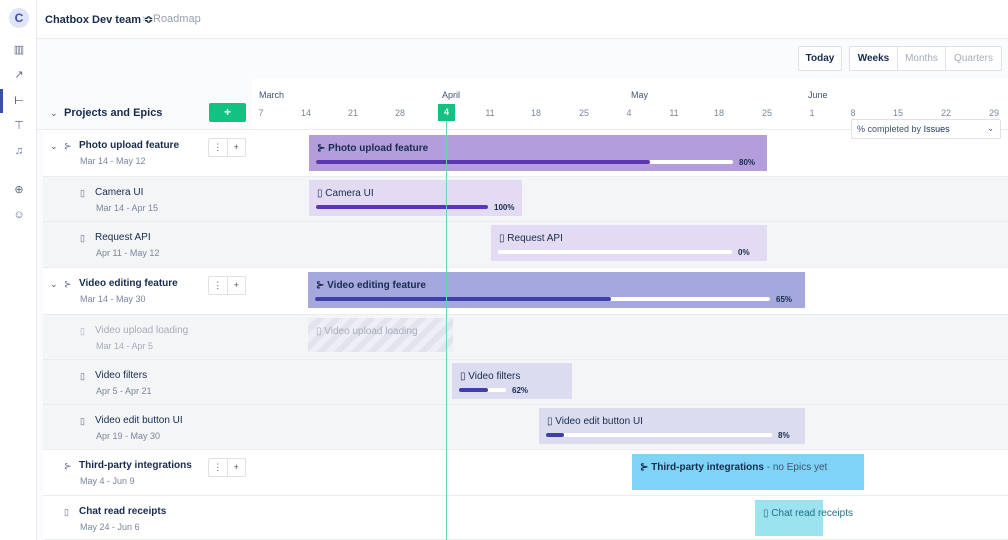  Describe the element at coordinates (113, 161) in the screenshot. I see `row-dates: Mar 14 - May 12` at that location.